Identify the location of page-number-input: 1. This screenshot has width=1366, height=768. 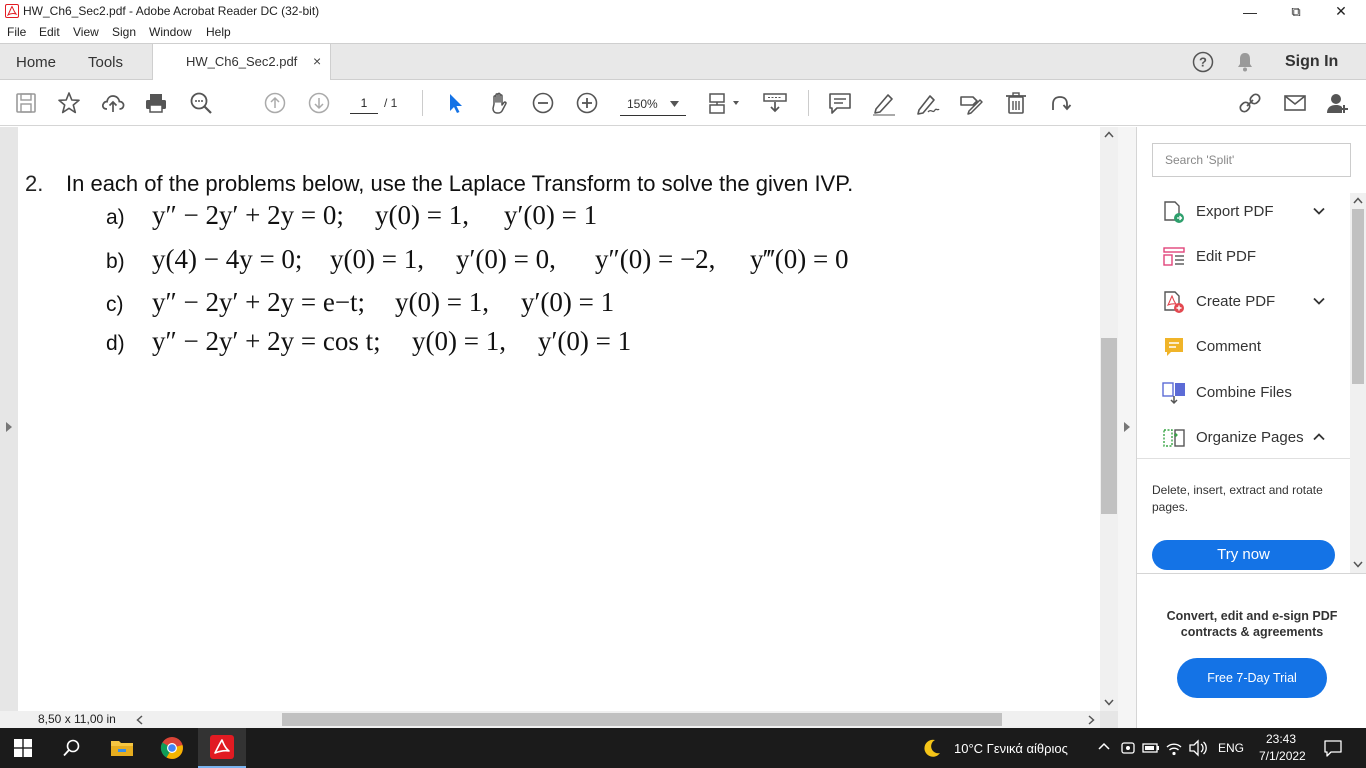
(364, 103).